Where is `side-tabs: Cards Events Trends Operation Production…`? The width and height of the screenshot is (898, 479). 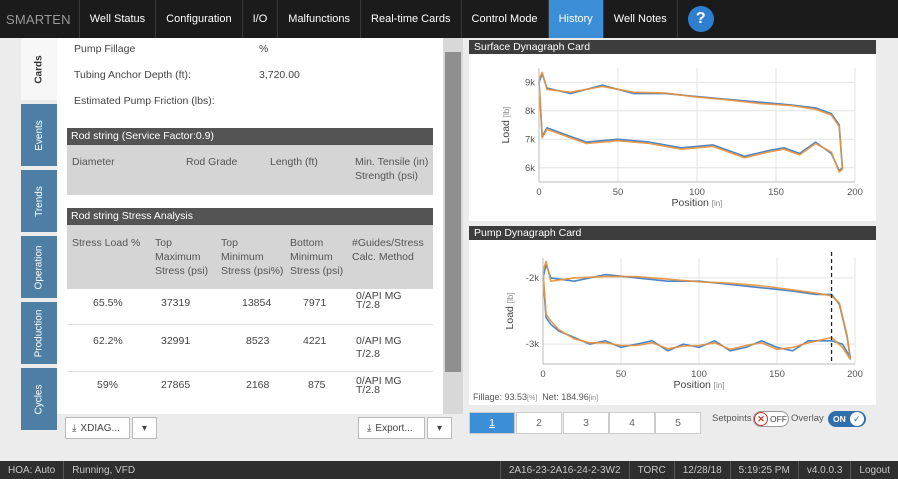
side-tabs: Cards Events Trends Operation Production… is located at coordinates (39, 236).